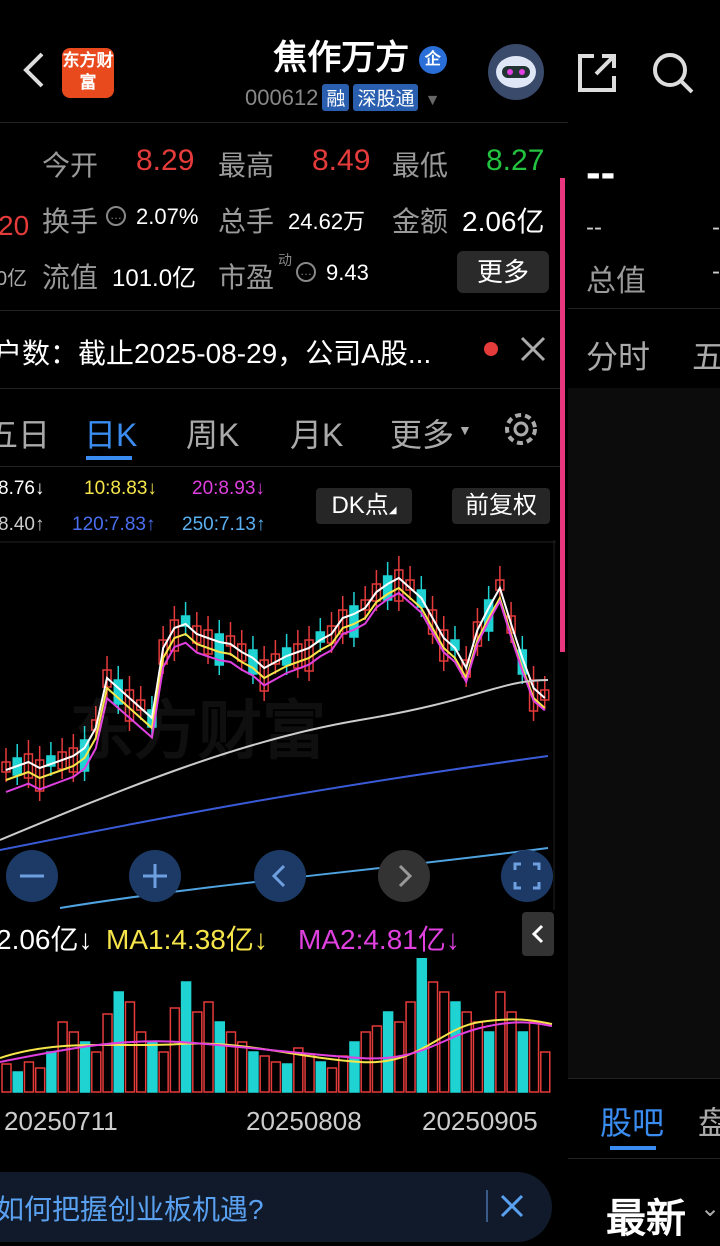 The height and width of the screenshot is (1246, 720). I want to click on adjust-button: 前复权, so click(501, 506).